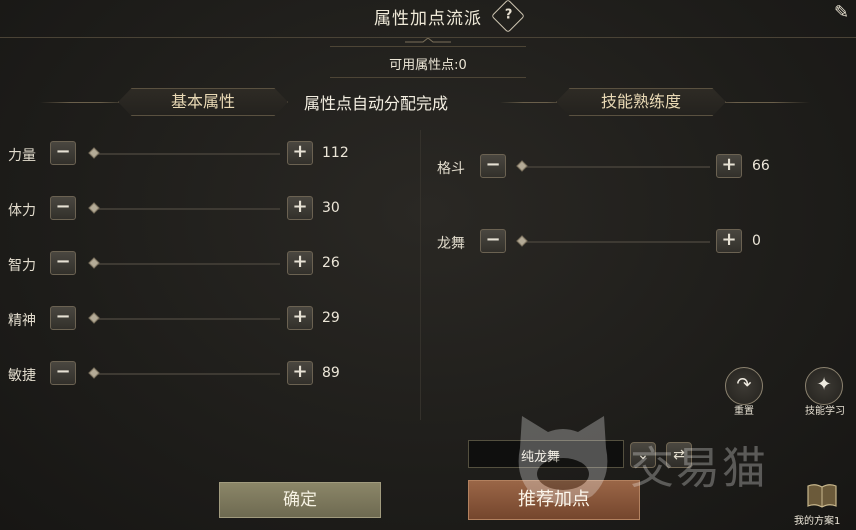  I want to click on attribute-value: 89, so click(331, 373).